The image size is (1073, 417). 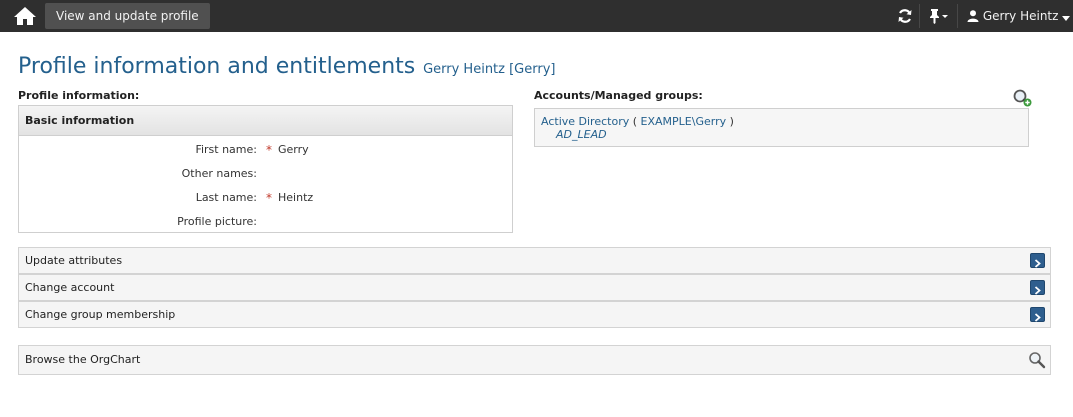 I want to click on orgchart-search-button, so click(x=1037, y=360).